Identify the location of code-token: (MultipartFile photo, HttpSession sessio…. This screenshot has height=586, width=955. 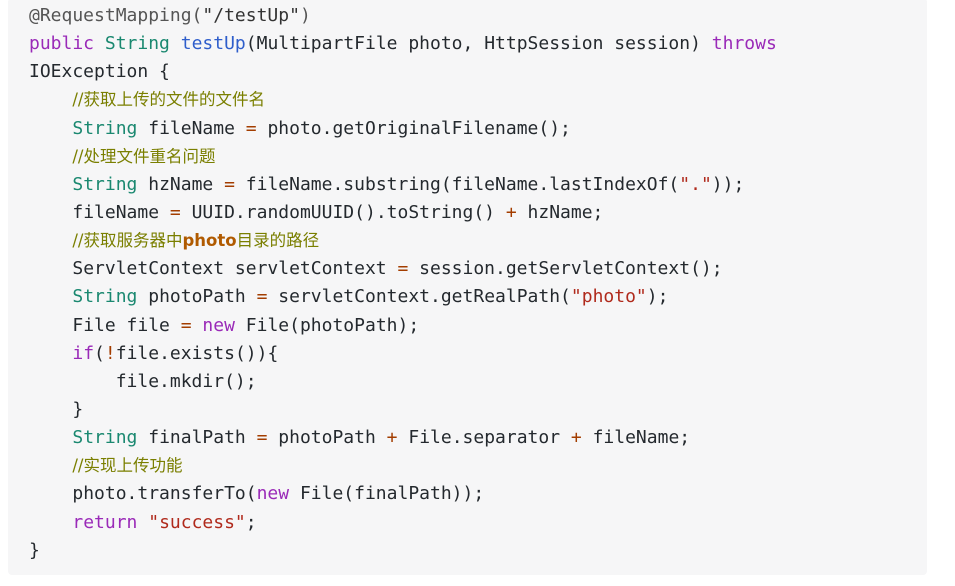
(478, 44).